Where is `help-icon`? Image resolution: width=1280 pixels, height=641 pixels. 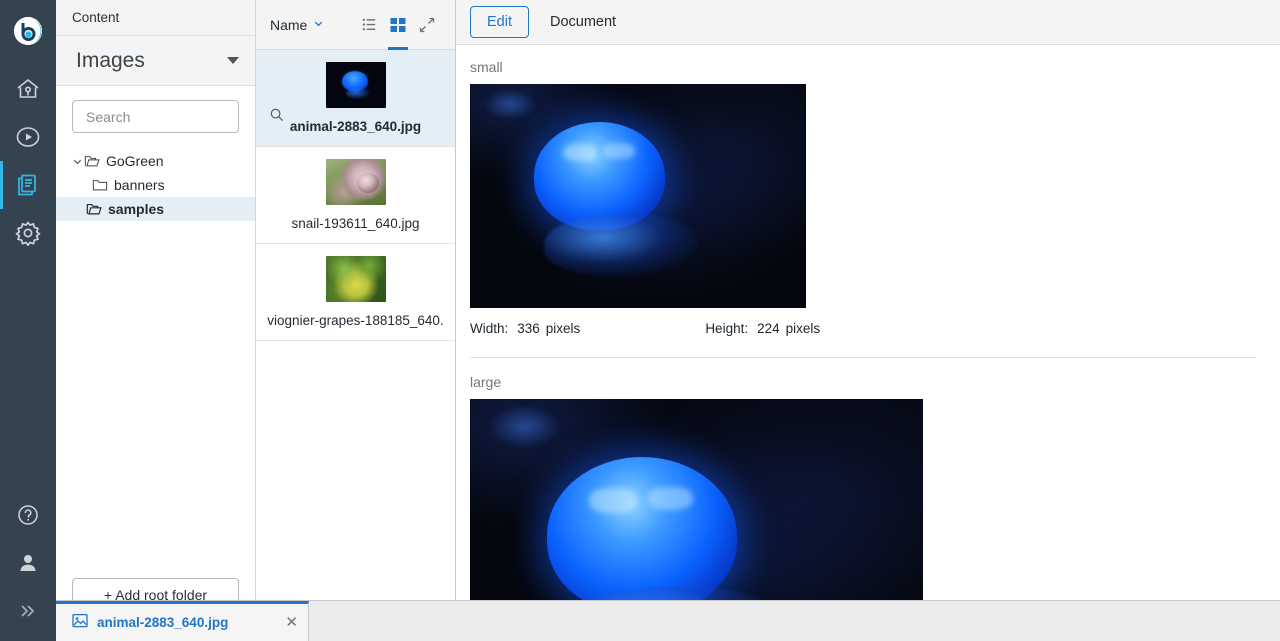
help-icon is located at coordinates (28, 515).